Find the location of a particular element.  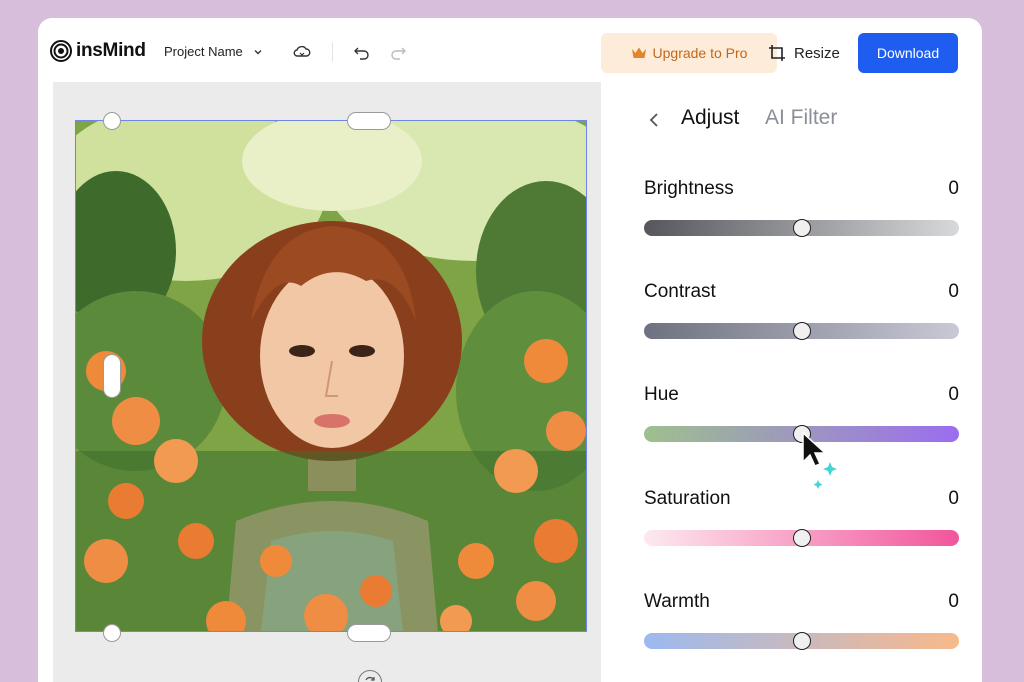

upgrade-button: Upgrade to Pro is located at coordinates (689, 53).